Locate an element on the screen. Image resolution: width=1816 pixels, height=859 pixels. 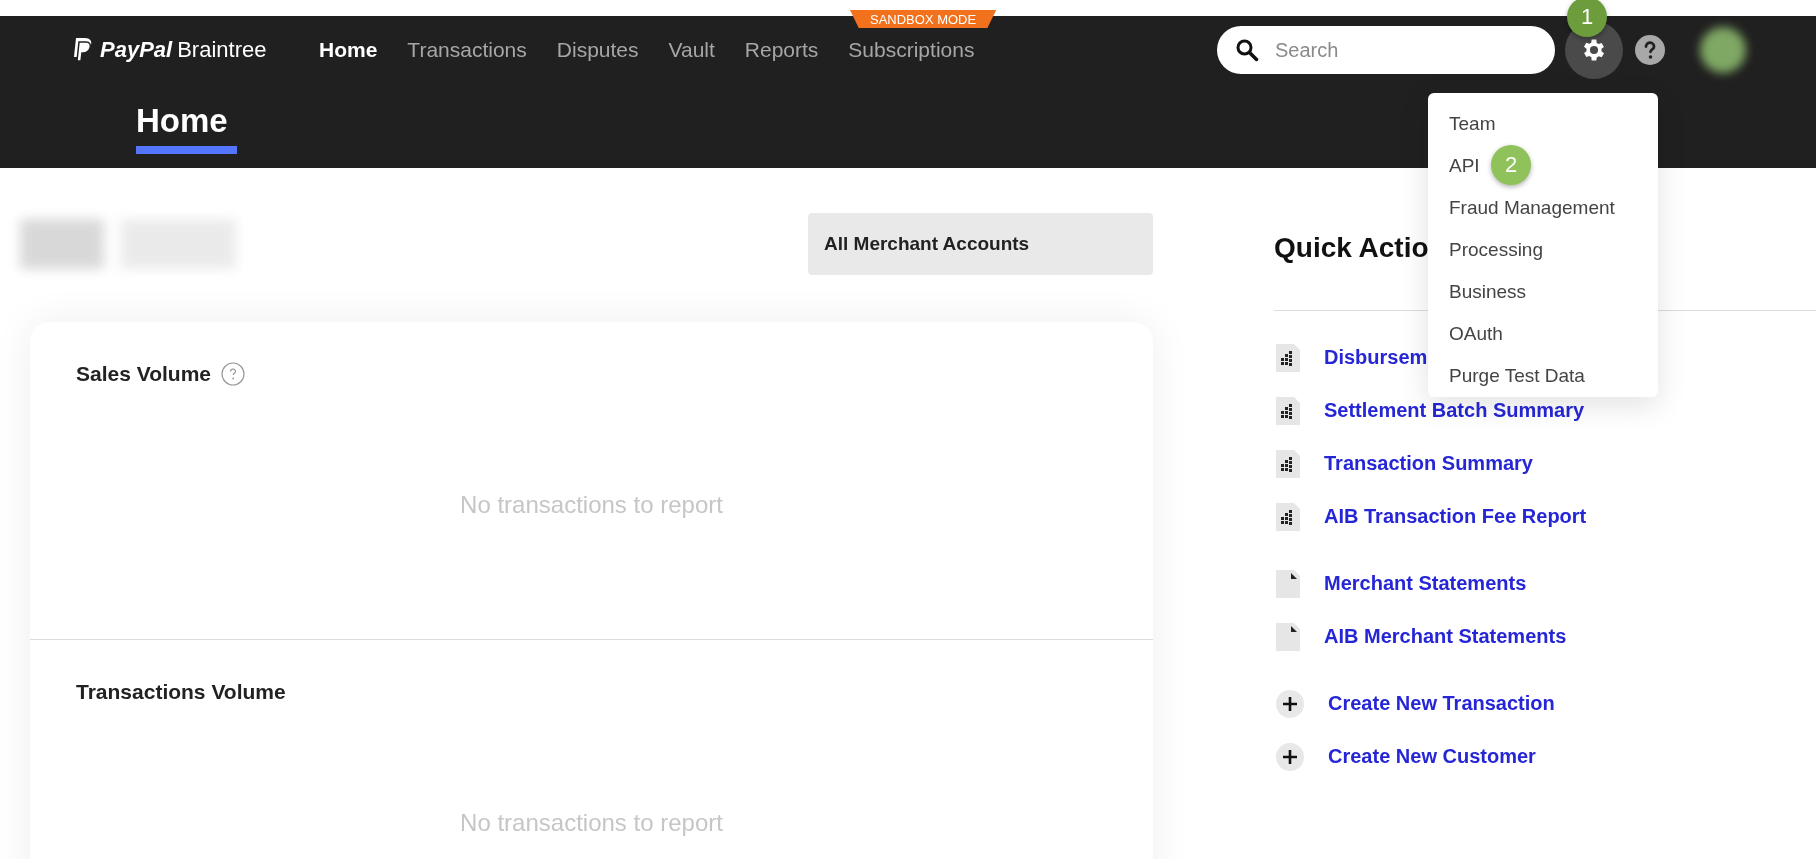
step-badge: 2 is located at coordinates (1511, 165).